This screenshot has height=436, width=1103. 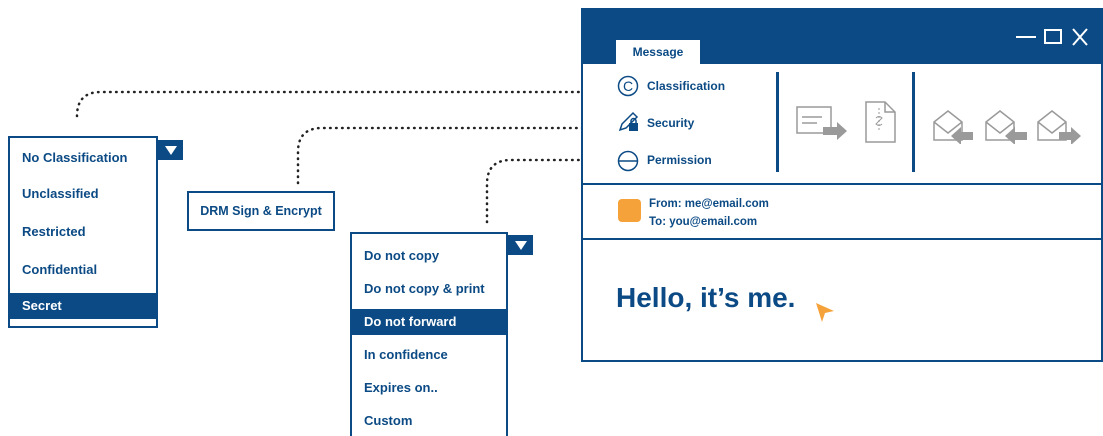 What do you see at coordinates (454, 155) in the screenshot?
I see `connector-security` at bounding box center [454, 155].